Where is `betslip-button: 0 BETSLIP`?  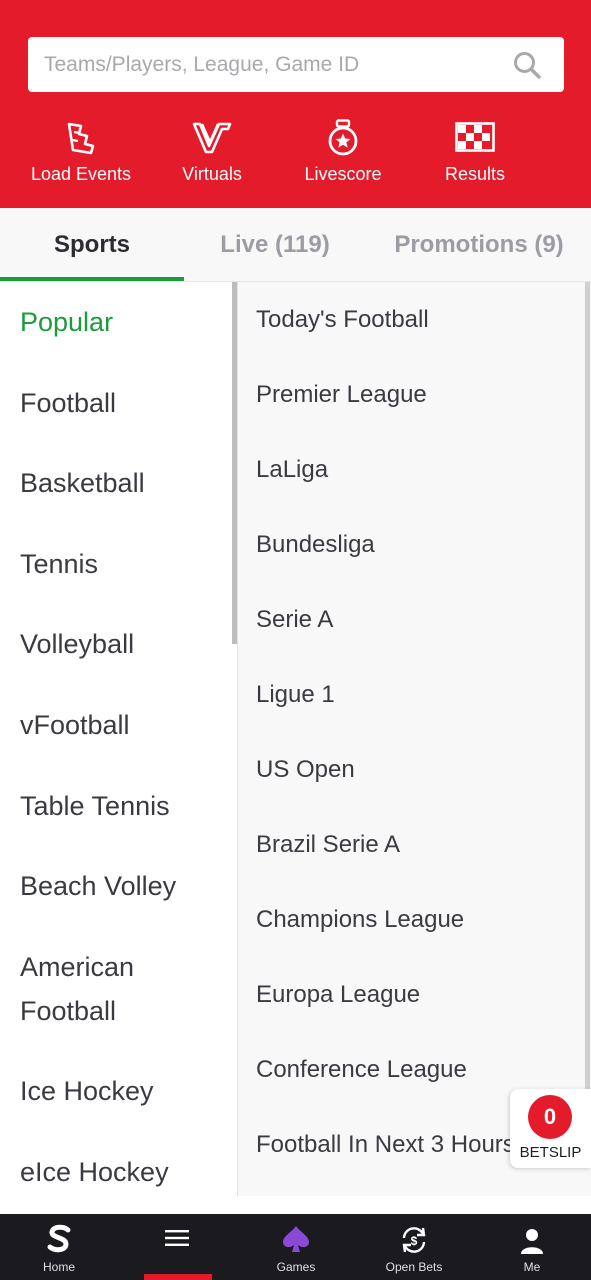 betslip-button: 0 BETSLIP is located at coordinates (550, 1128).